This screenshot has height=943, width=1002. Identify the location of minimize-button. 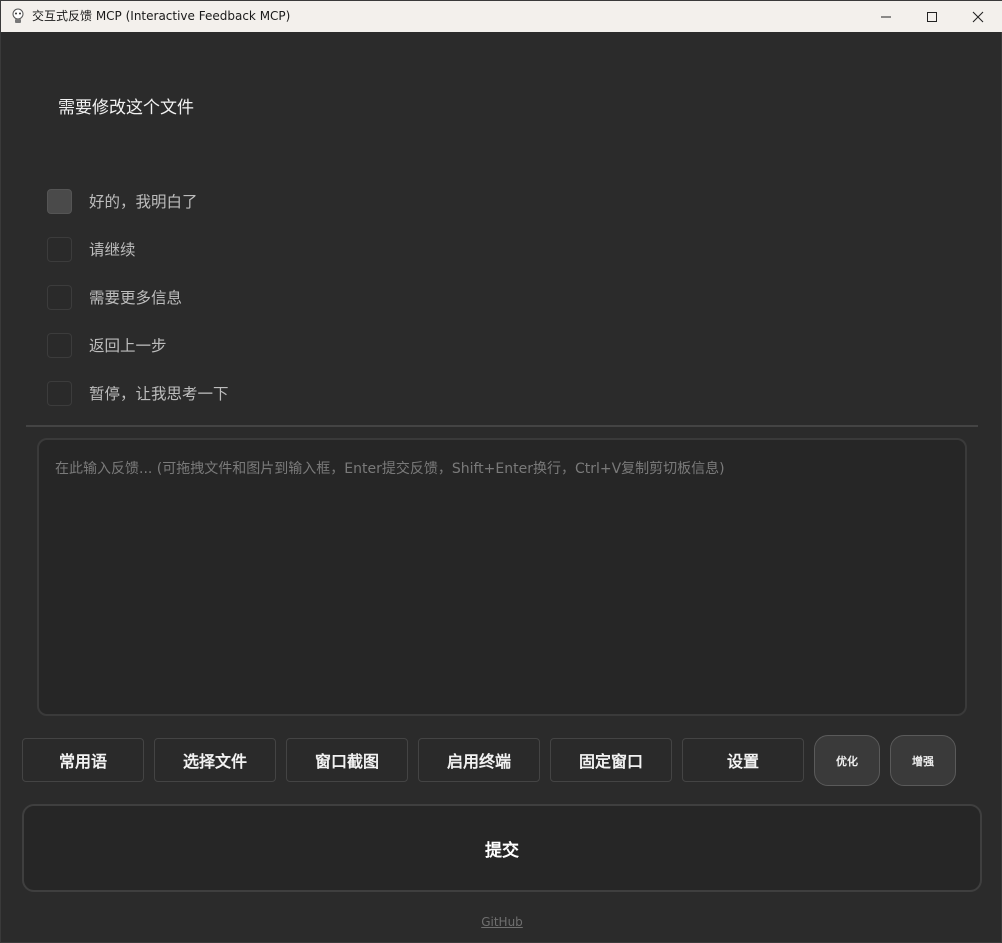
(886, 16).